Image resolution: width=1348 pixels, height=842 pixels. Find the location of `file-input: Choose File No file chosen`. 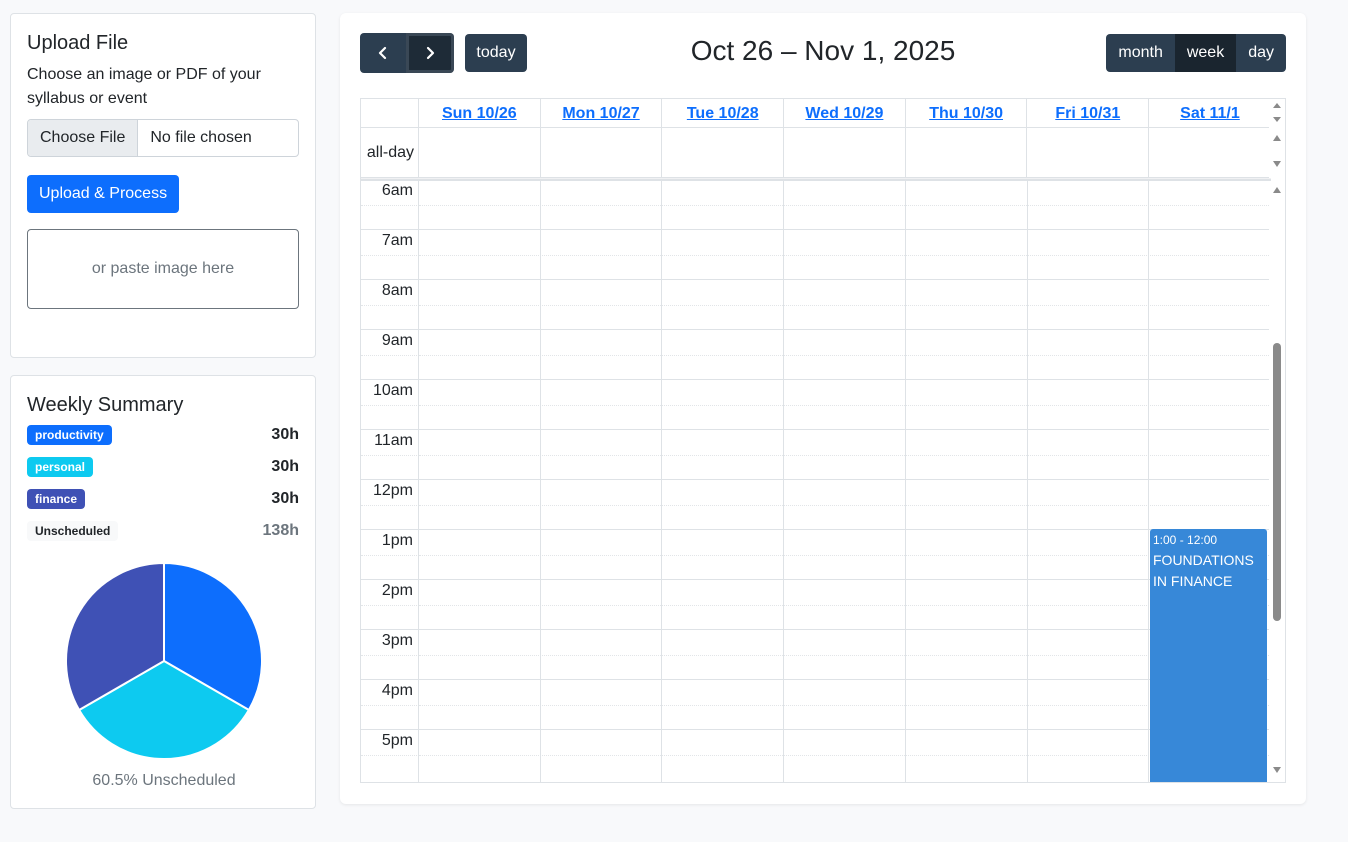

file-input: Choose File No file chosen is located at coordinates (163, 138).